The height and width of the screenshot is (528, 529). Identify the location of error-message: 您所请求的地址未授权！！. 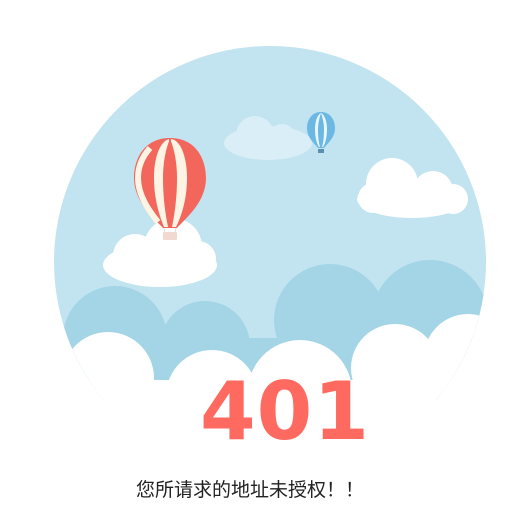
(249, 490).